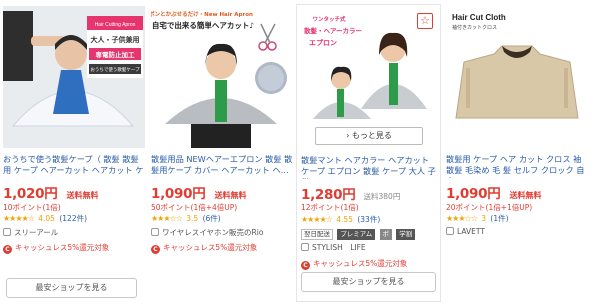 The height and width of the screenshot is (304, 600). Describe the element at coordinates (499, 218) in the screenshot. I see `review-count: (1件)` at that location.